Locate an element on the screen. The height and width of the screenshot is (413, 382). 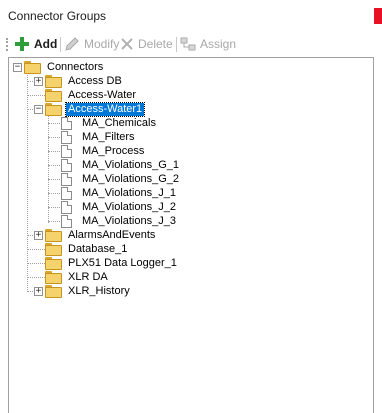
modify-button: Modify is located at coordinates (91, 44).